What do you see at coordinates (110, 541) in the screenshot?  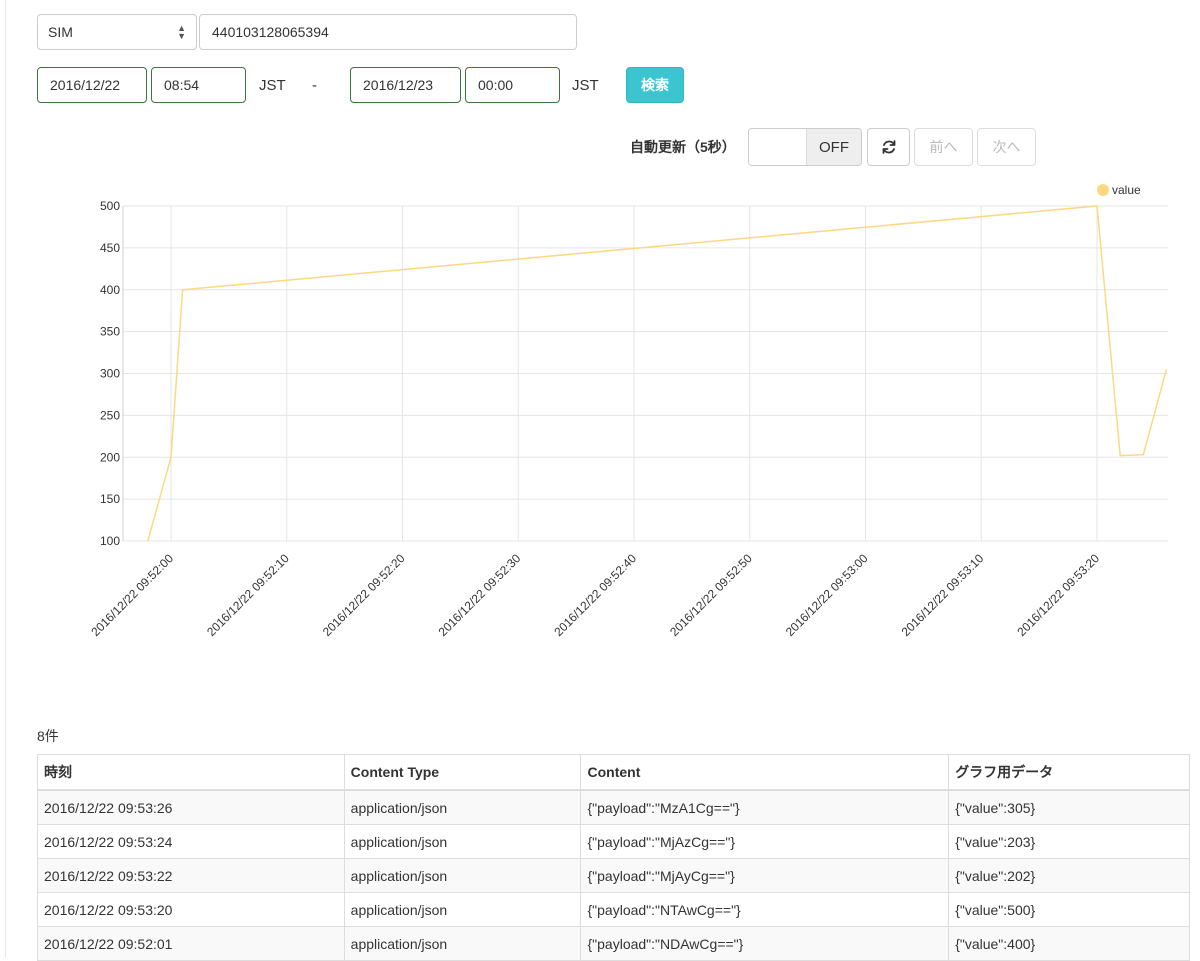 I see `y-tick-label: 100` at bounding box center [110, 541].